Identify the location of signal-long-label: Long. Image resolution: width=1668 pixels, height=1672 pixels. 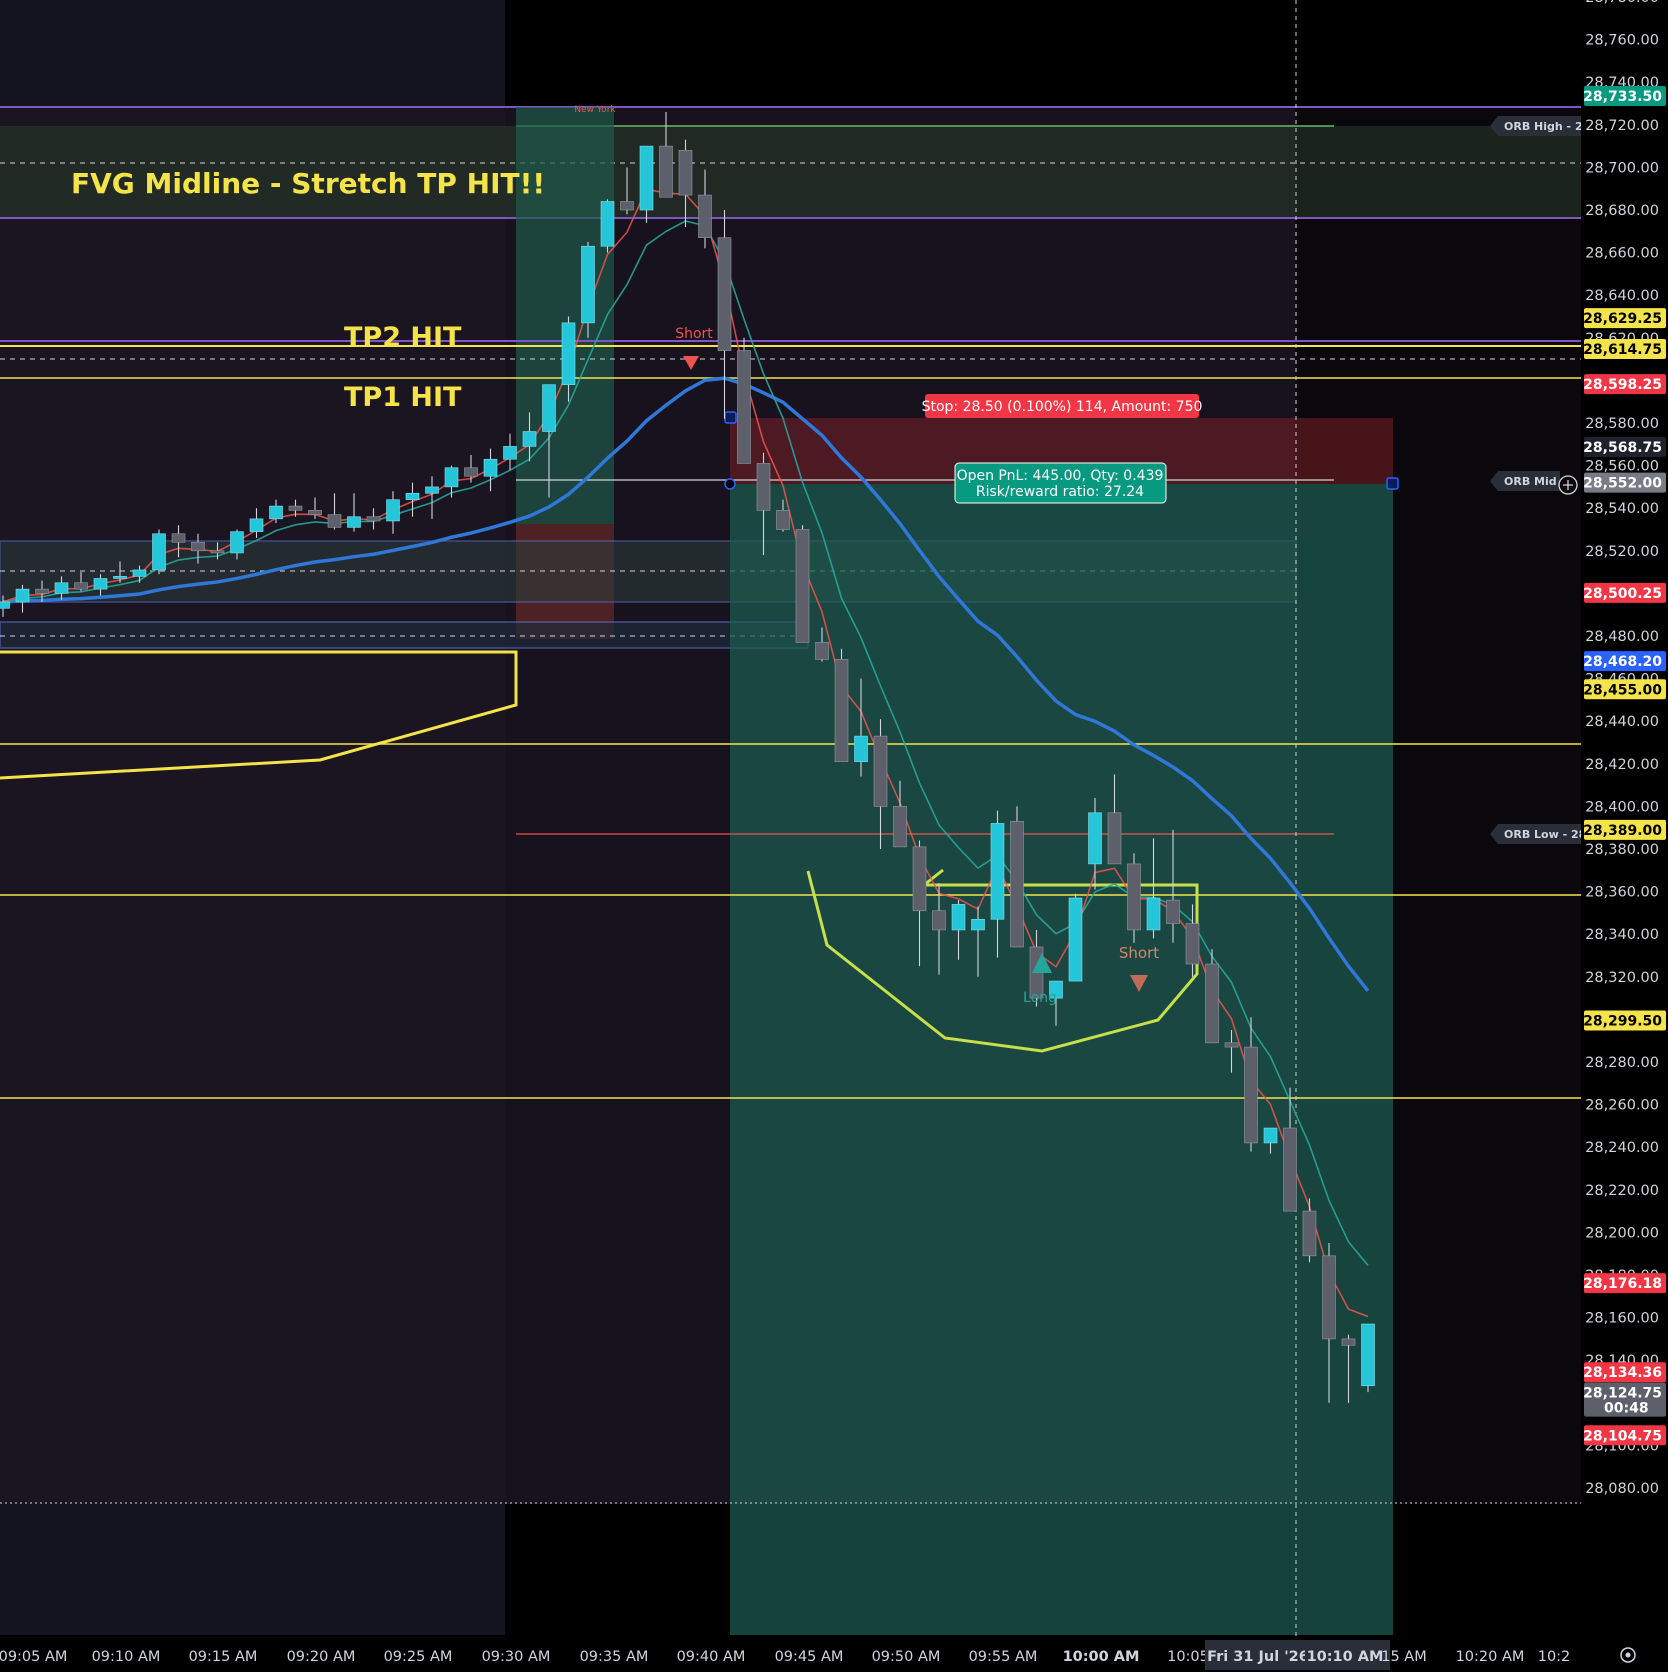
(1040, 998).